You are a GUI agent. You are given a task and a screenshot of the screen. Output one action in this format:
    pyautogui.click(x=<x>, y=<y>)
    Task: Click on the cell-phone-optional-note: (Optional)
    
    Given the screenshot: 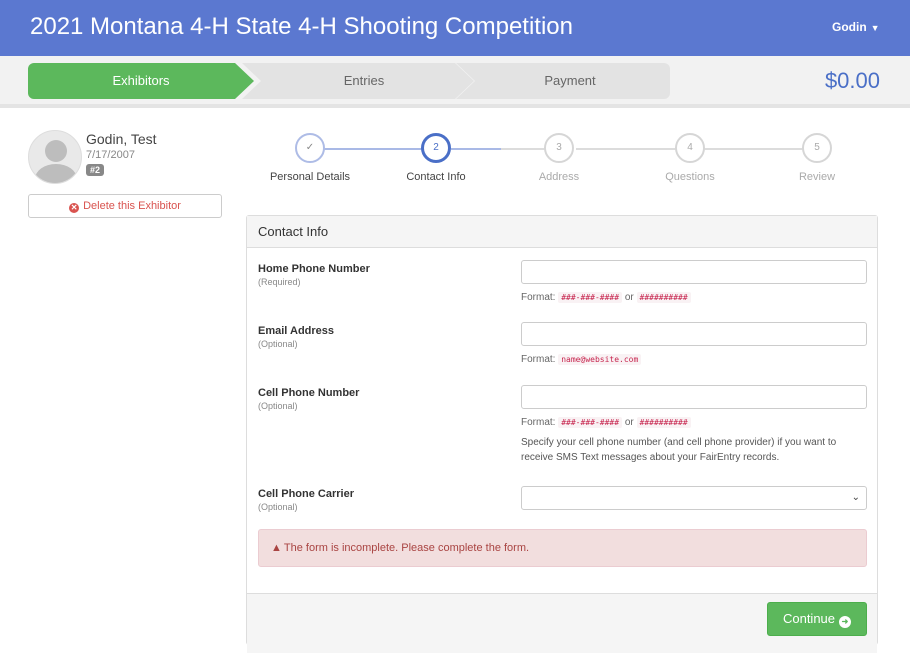 What is the action you would take?
    pyautogui.click(x=278, y=406)
    